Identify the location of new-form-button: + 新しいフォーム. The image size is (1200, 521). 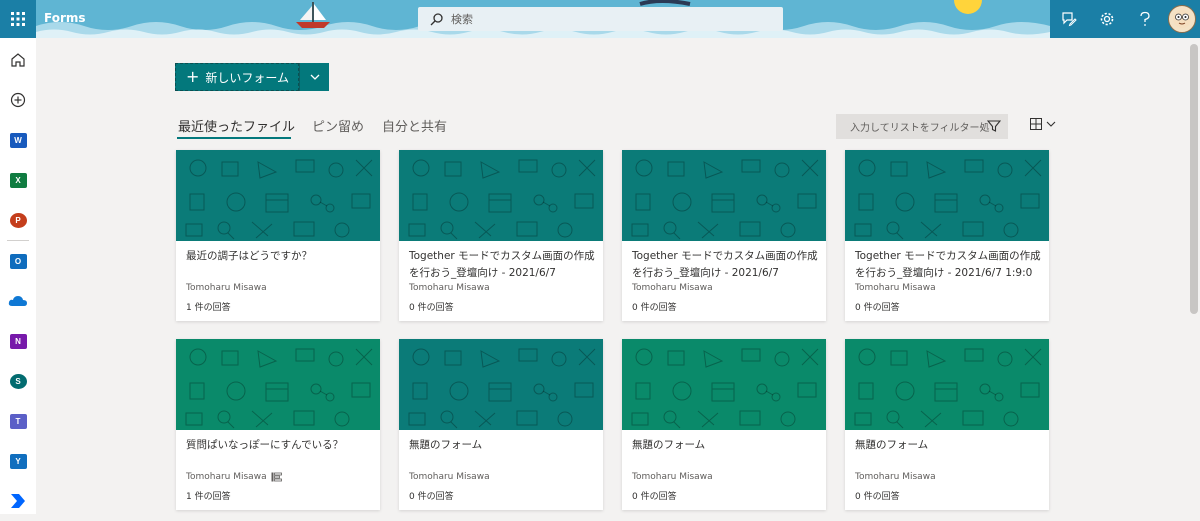
(237, 77).